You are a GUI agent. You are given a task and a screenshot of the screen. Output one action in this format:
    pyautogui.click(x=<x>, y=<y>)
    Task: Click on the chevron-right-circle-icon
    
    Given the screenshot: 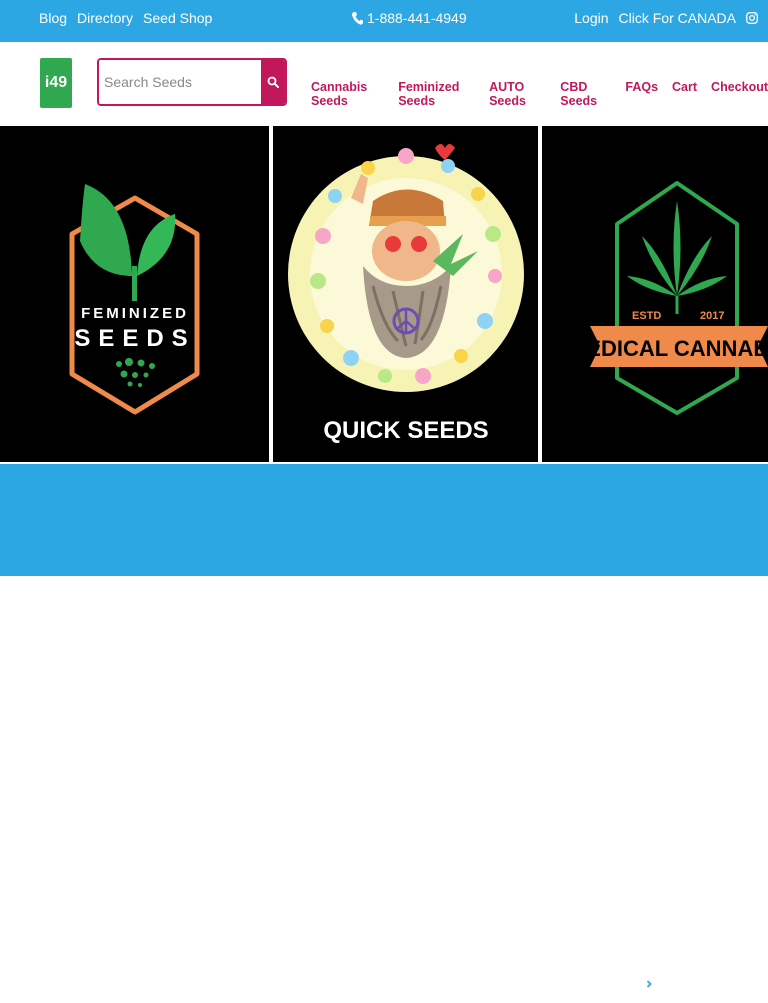 What is the action you would take?
    pyautogui.click(x=648, y=983)
    